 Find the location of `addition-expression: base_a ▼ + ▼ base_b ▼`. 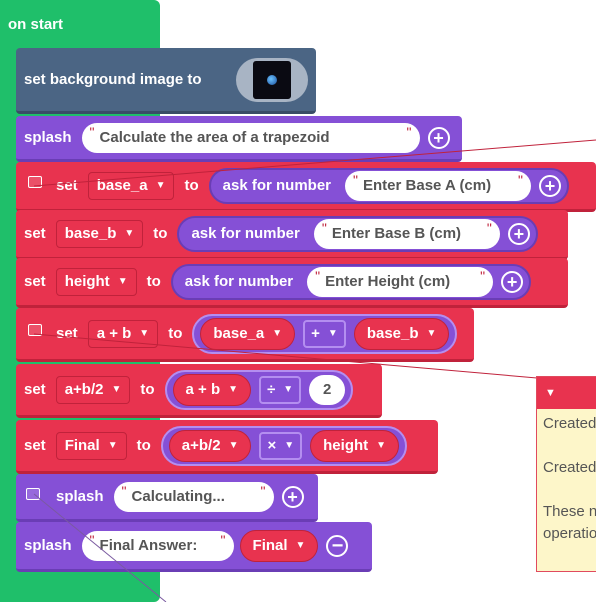

addition-expression: base_a ▼ + ▼ base_b ▼ is located at coordinates (325, 333).